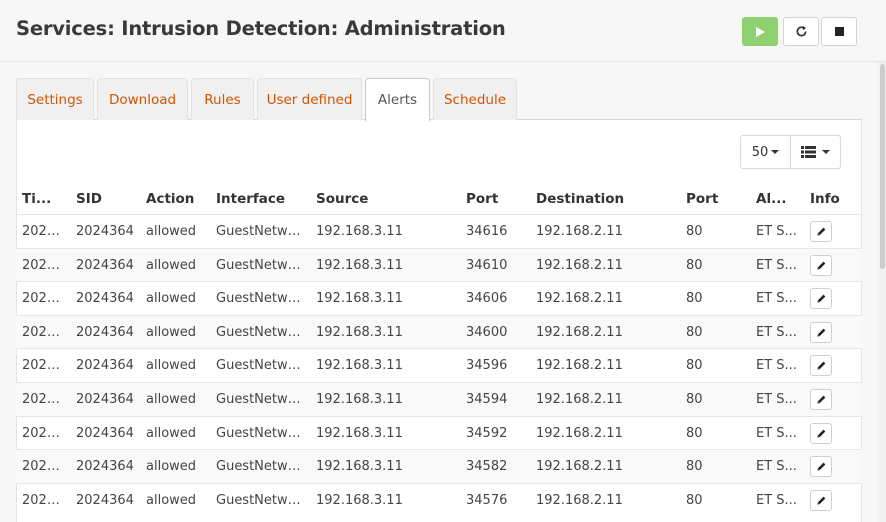 The image size is (886, 522). Describe the element at coordinates (55, 99) in the screenshot. I see `tab-settings: Settings` at that location.